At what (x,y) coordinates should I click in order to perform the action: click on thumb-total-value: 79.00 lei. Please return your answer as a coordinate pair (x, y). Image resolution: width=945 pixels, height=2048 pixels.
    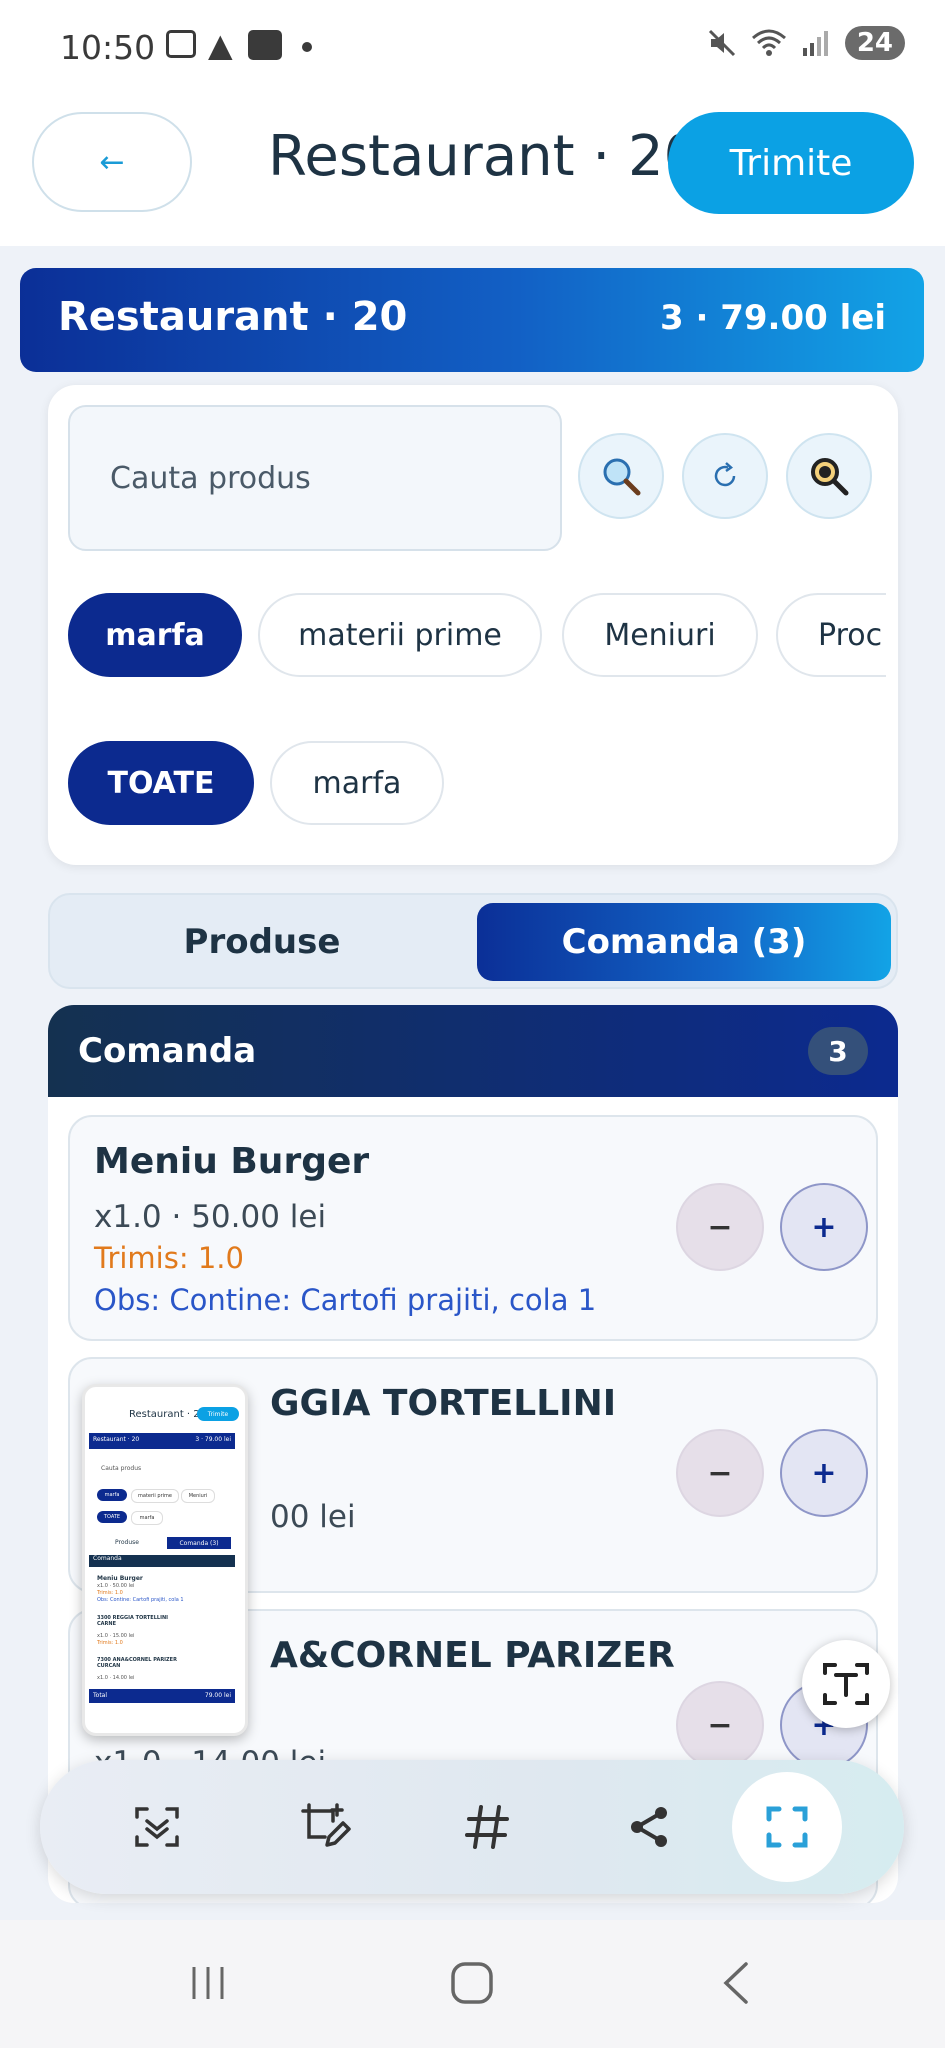
    Looking at the image, I should click on (217, 1695).